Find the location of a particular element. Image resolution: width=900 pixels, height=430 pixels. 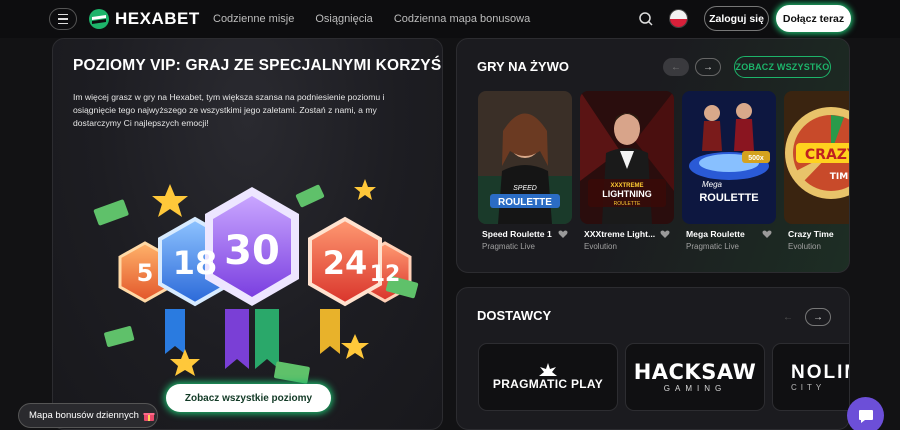

join-button: Dołącz teraz is located at coordinates (813, 18).